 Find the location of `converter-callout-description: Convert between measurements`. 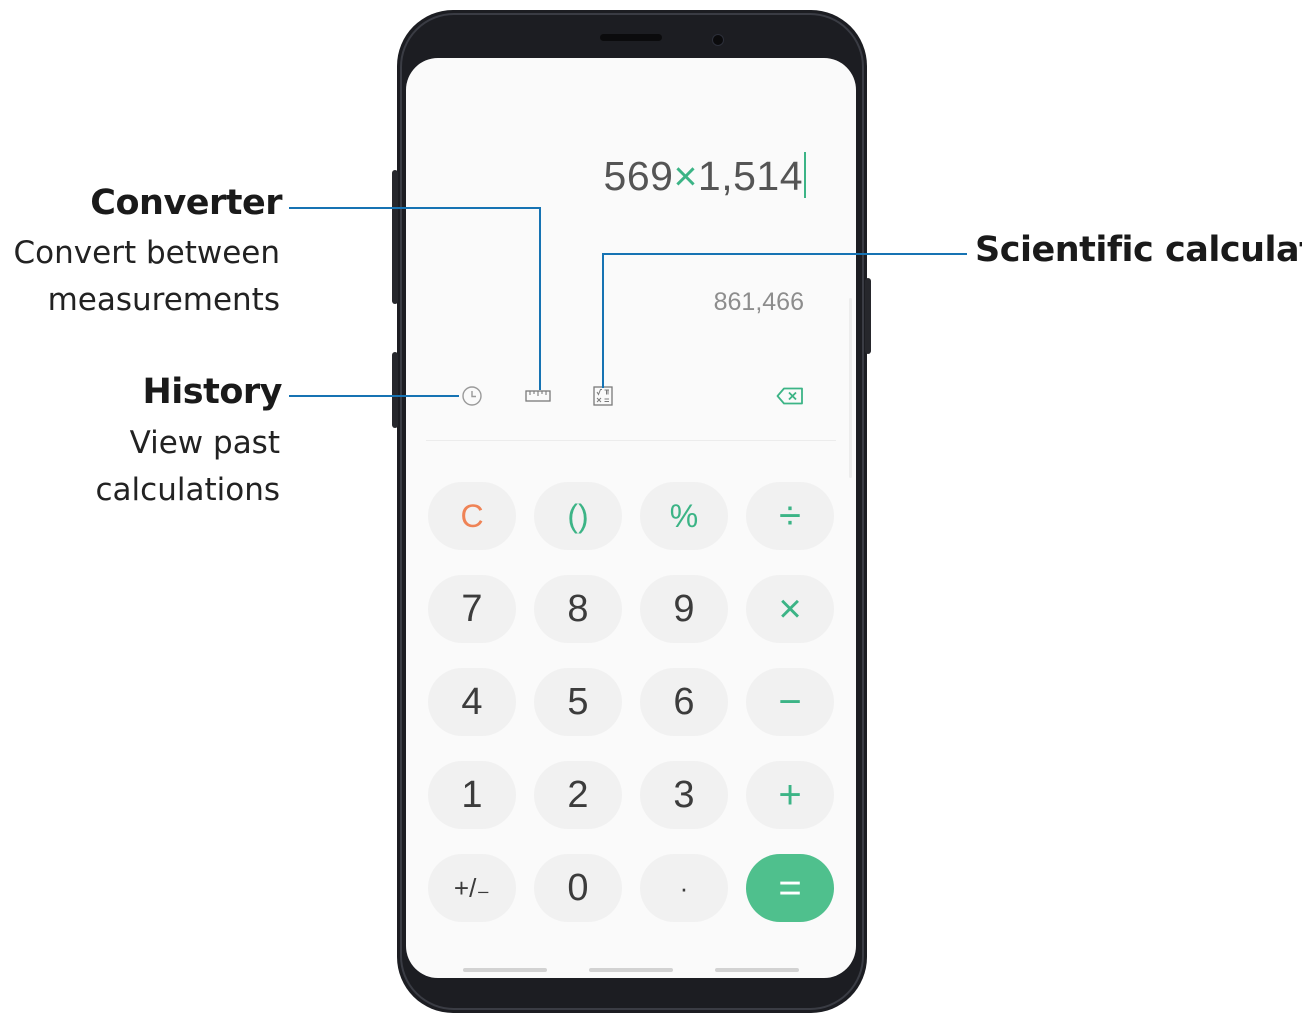

converter-callout-description: Convert between measurements is located at coordinates (147, 277).